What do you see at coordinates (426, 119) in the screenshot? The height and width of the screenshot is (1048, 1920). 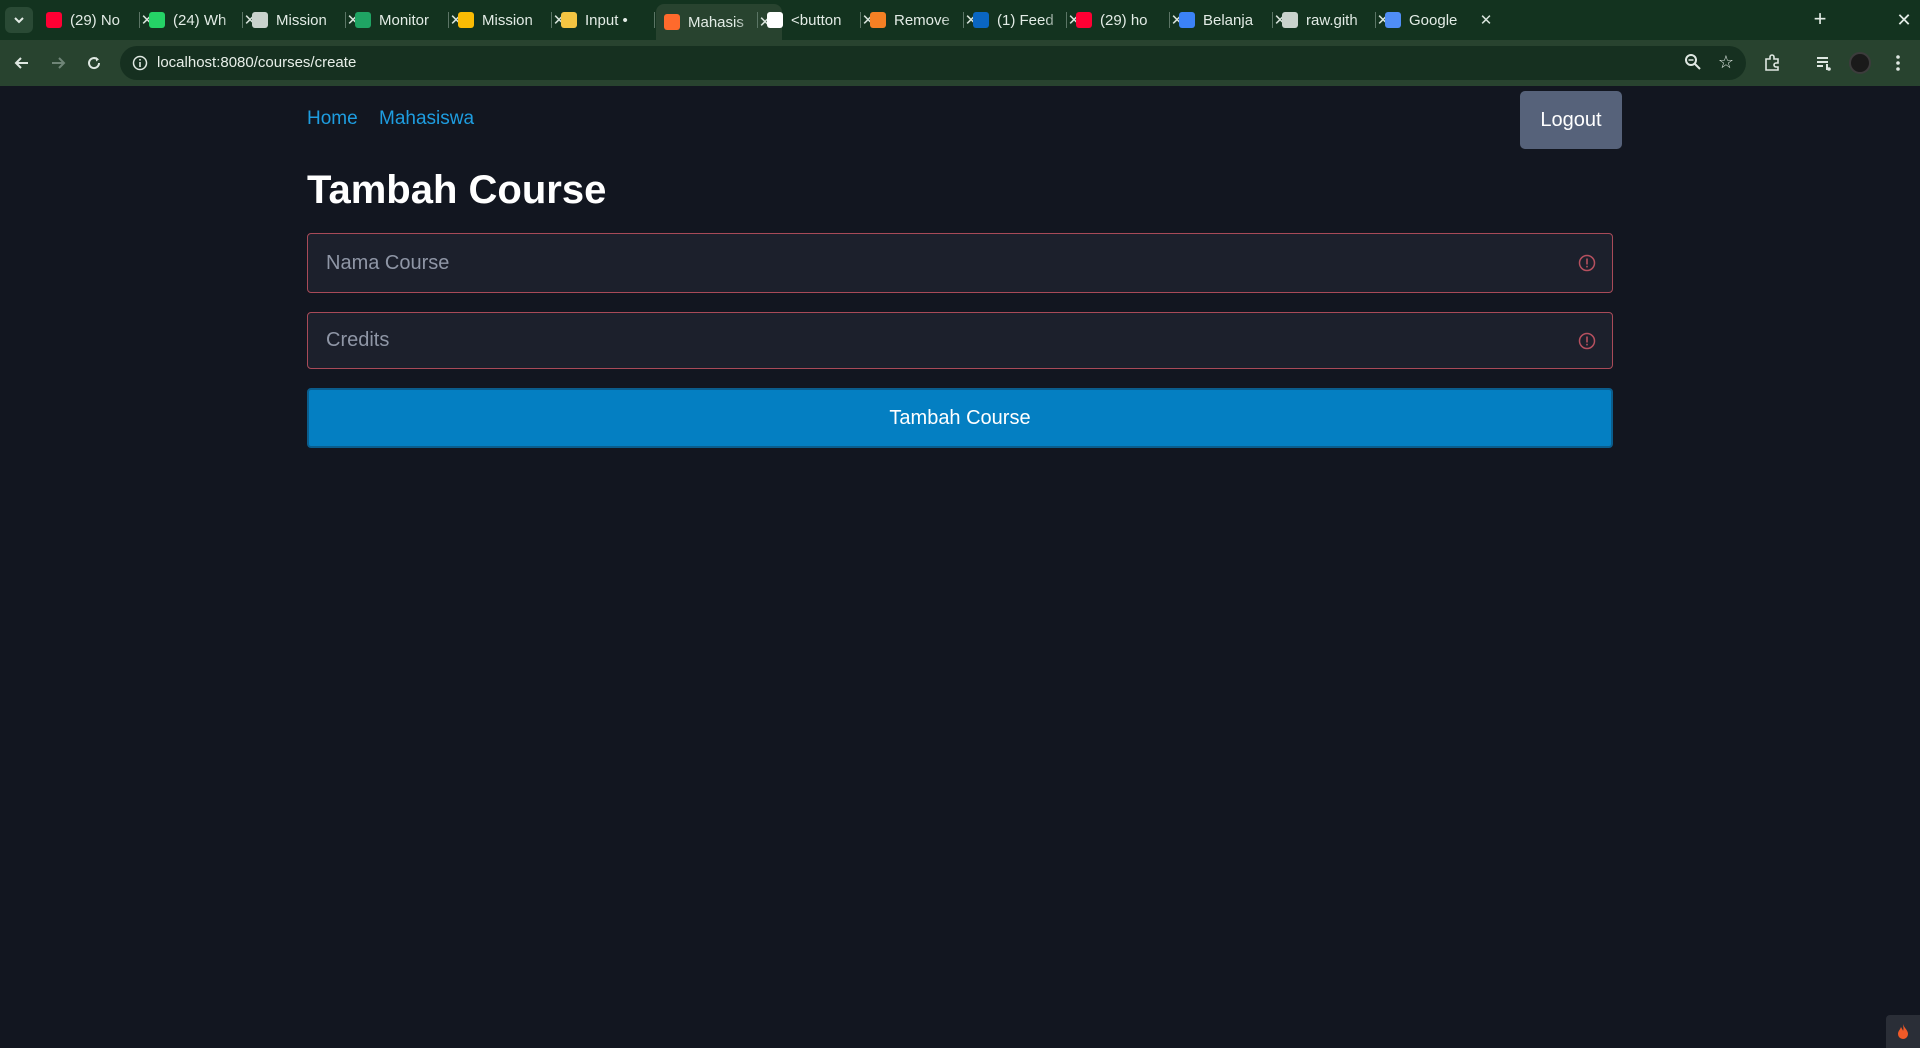 I see `nav-link-mahasiswa: Mahasiswa` at bounding box center [426, 119].